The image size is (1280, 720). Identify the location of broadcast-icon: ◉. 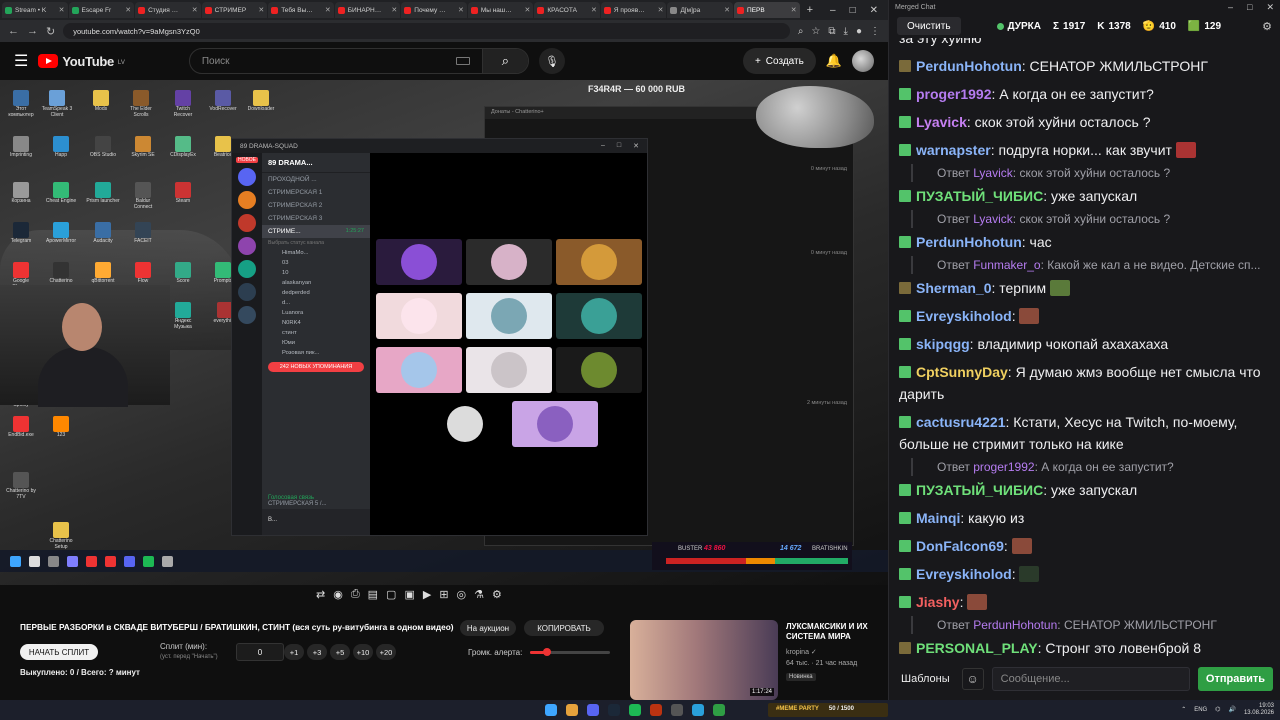
(338, 594).